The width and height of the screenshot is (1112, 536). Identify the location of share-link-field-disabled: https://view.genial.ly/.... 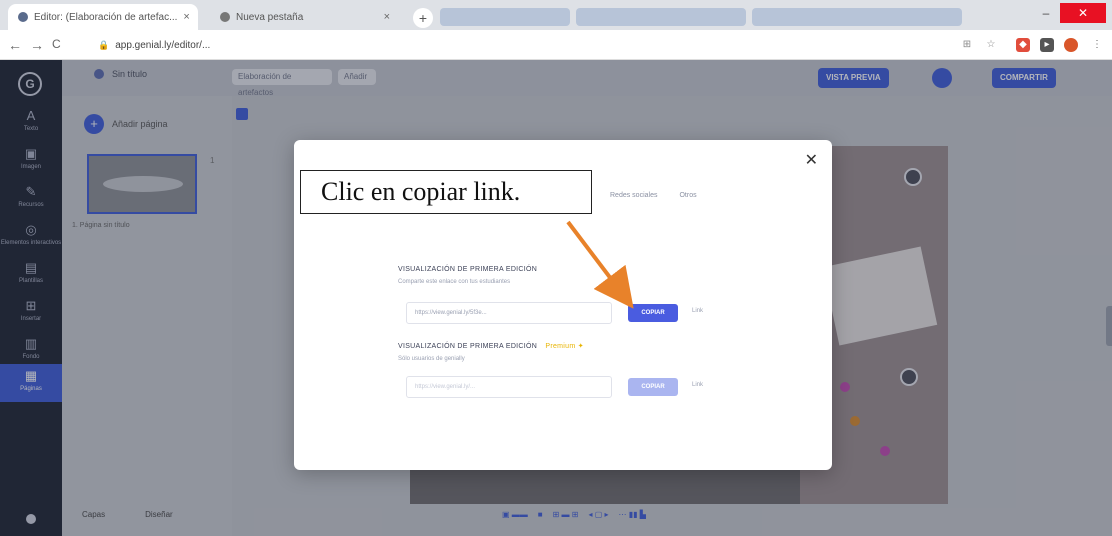
(509, 387).